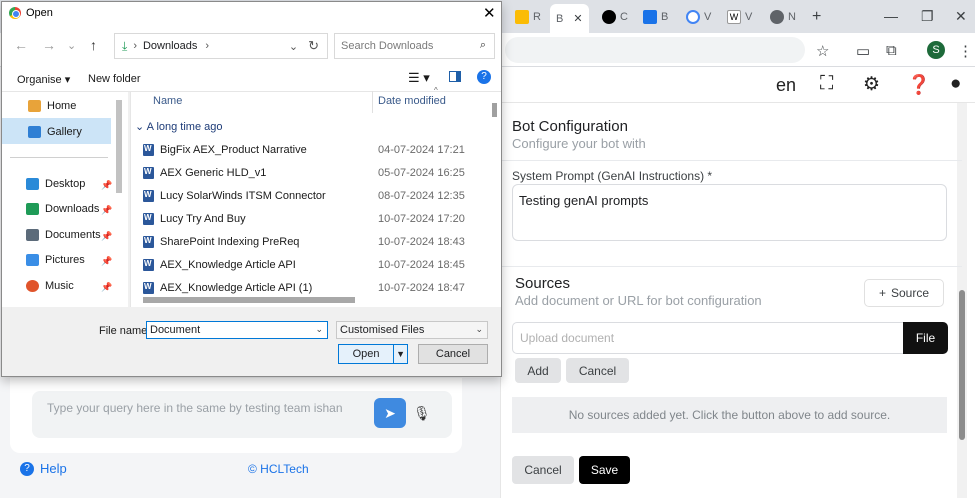  I want to click on desktop-icon, so click(32, 184).